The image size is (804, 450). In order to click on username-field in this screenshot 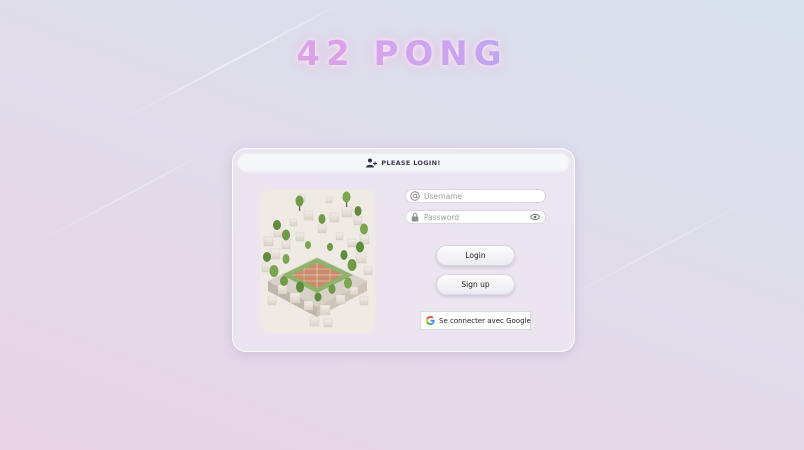, I will do `click(475, 196)`.